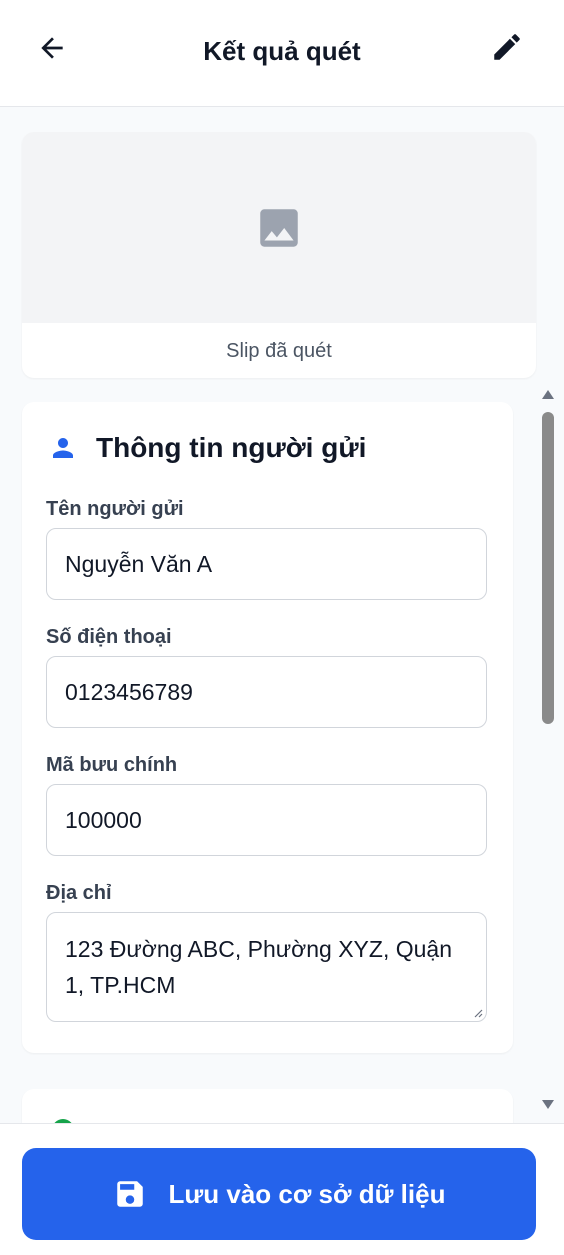 This screenshot has width=564, height=1255. I want to click on scanned-slip-caption: Slip đã quét, so click(279, 351).